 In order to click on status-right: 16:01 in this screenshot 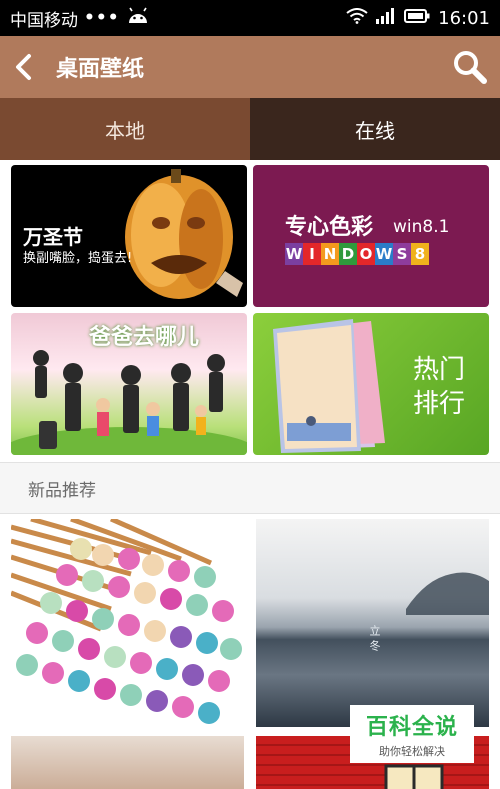, I will do `click(418, 18)`.